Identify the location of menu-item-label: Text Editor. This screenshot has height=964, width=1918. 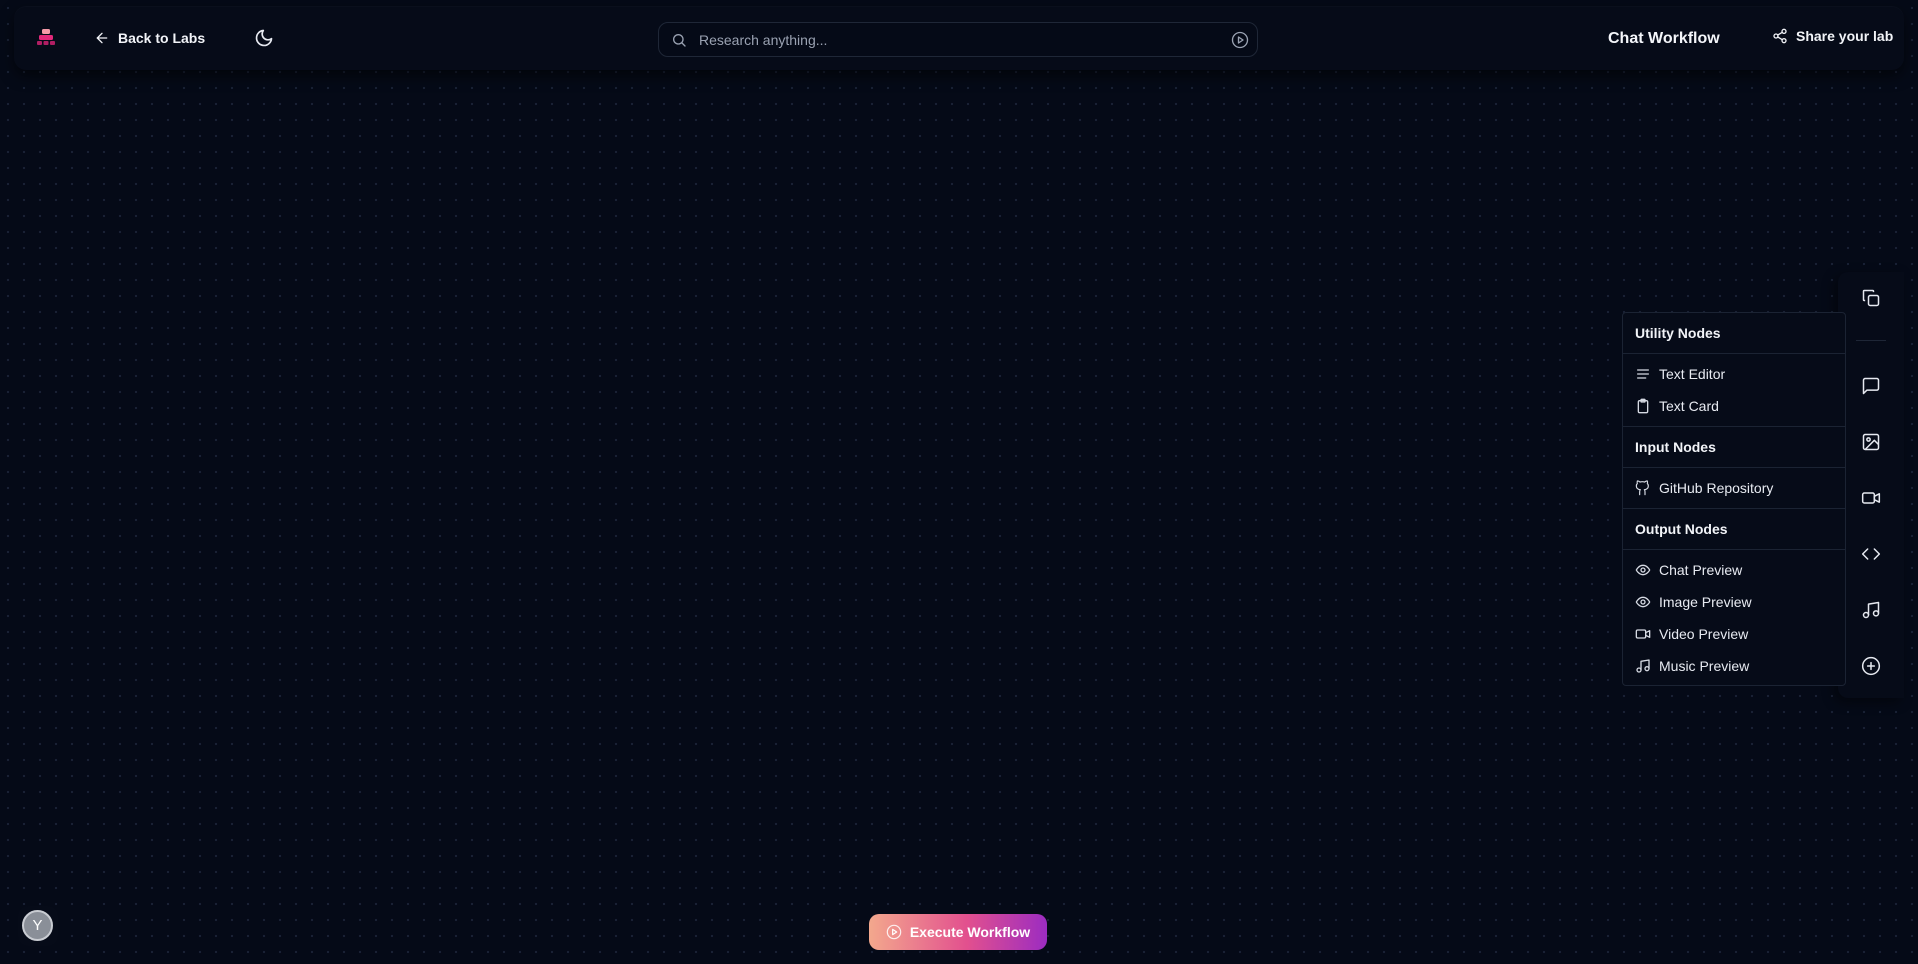
(1692, 374).